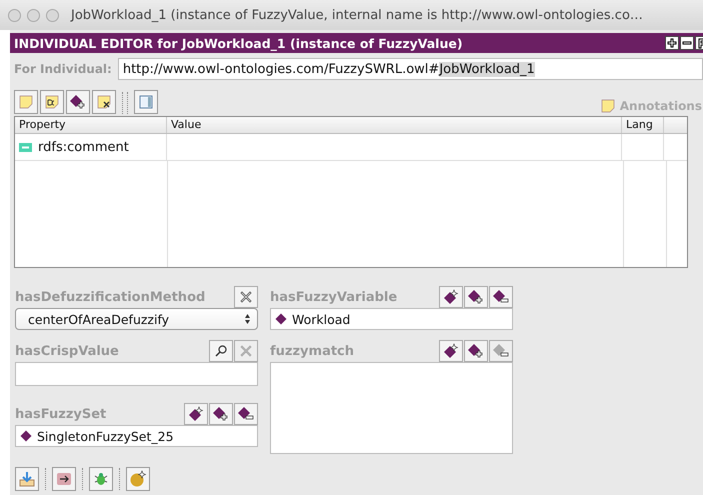  I want to click on column-header: Value, so click(394, 125).